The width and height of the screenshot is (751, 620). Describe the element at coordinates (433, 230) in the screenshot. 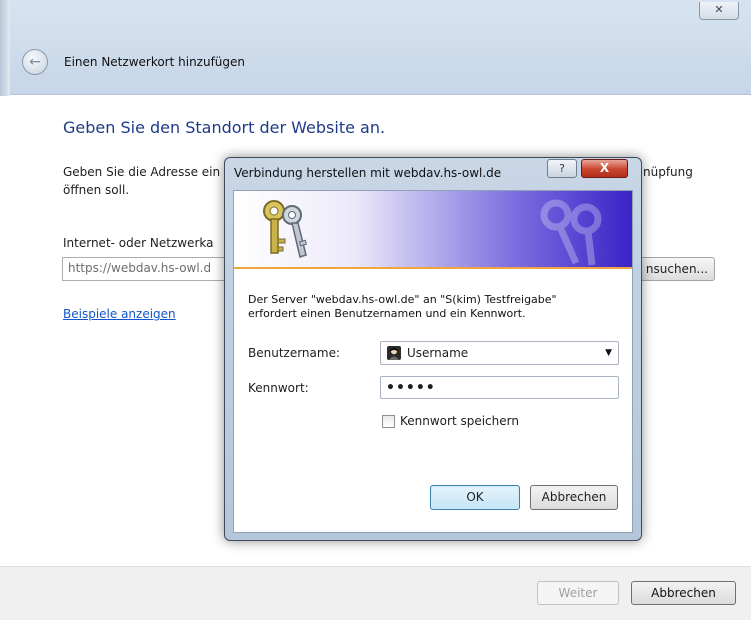

I see `keys-banner` at that location.